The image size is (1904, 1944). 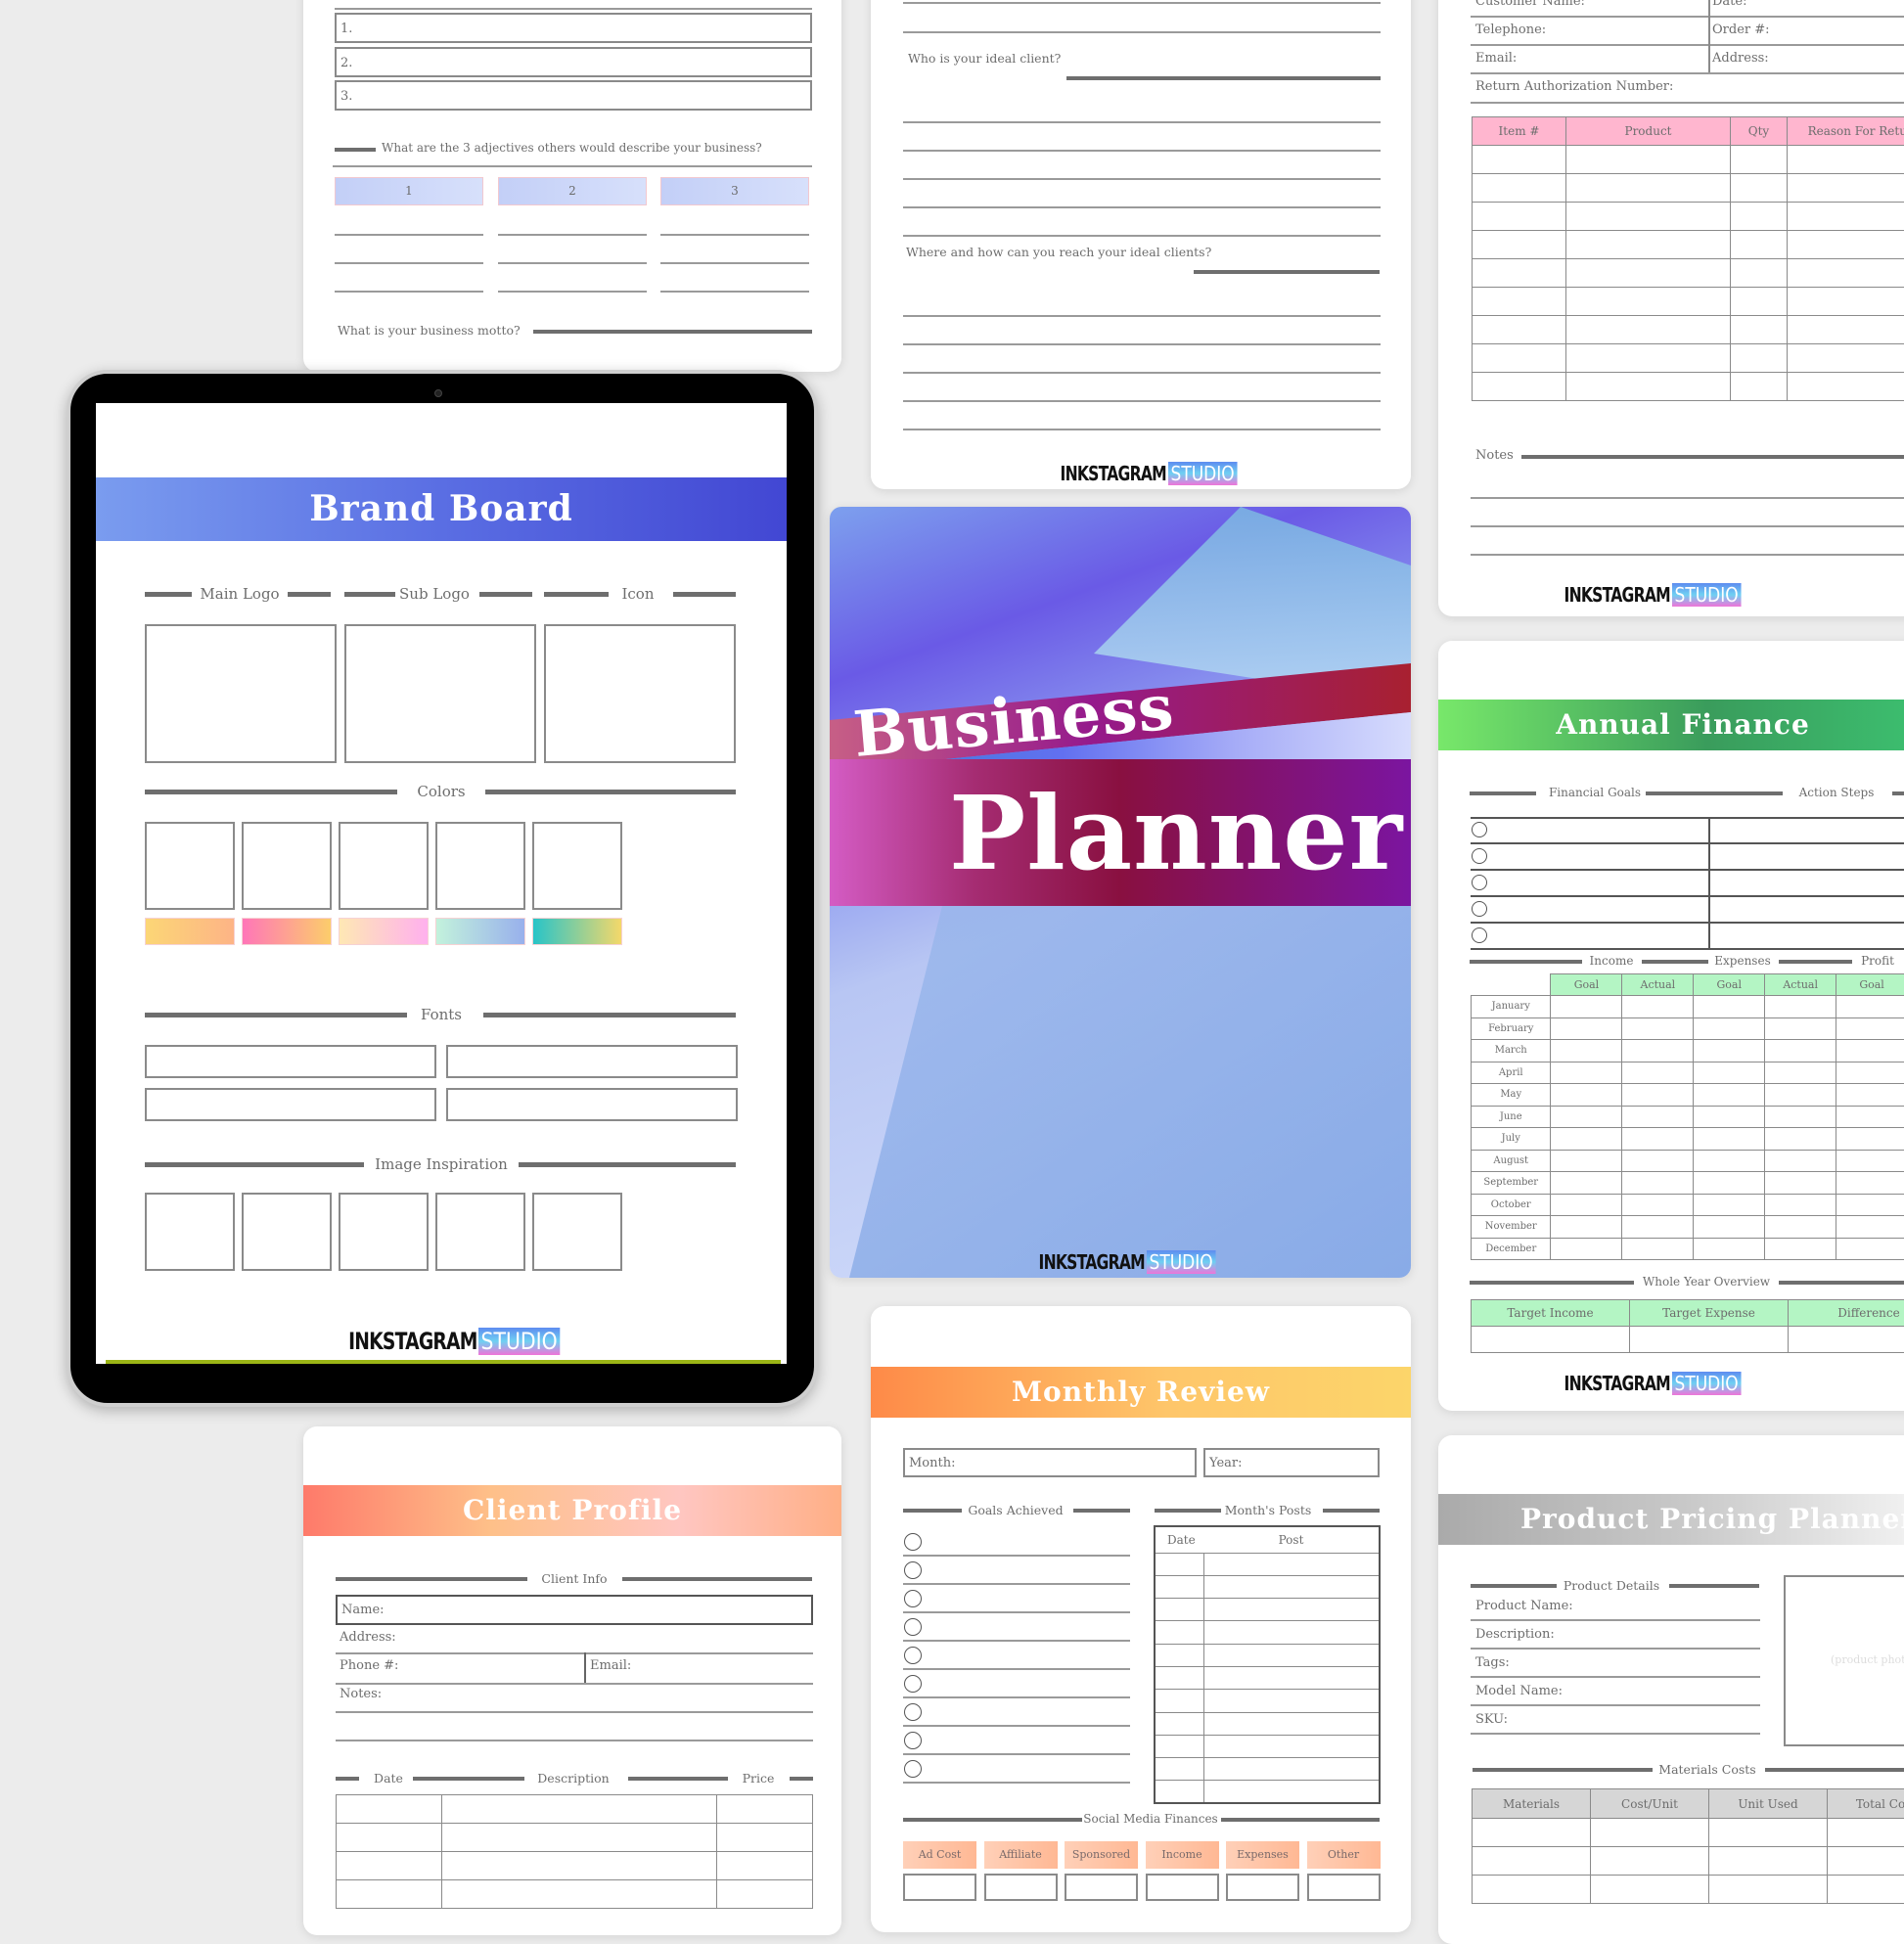 I want to click on table-row: September, so click(x=1688, y=1183).